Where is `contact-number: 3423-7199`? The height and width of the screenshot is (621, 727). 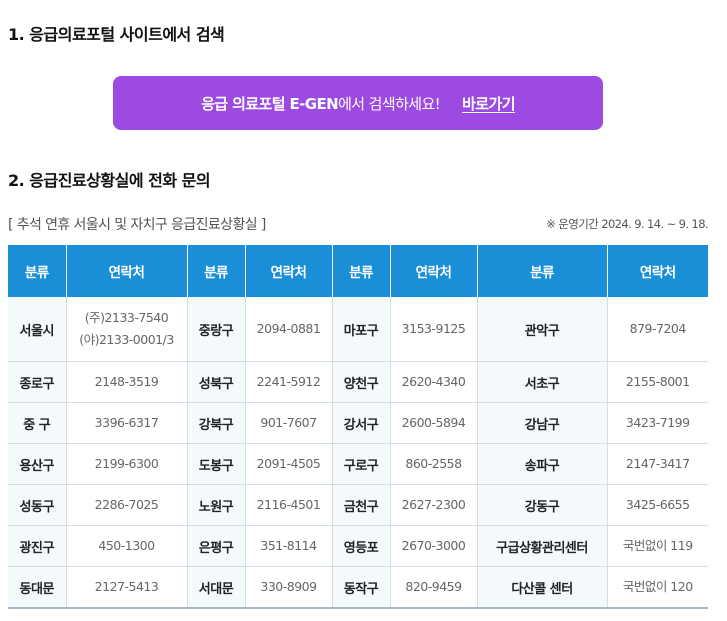 contact-number: 3423-7199 is located at coordinates (657, 423).